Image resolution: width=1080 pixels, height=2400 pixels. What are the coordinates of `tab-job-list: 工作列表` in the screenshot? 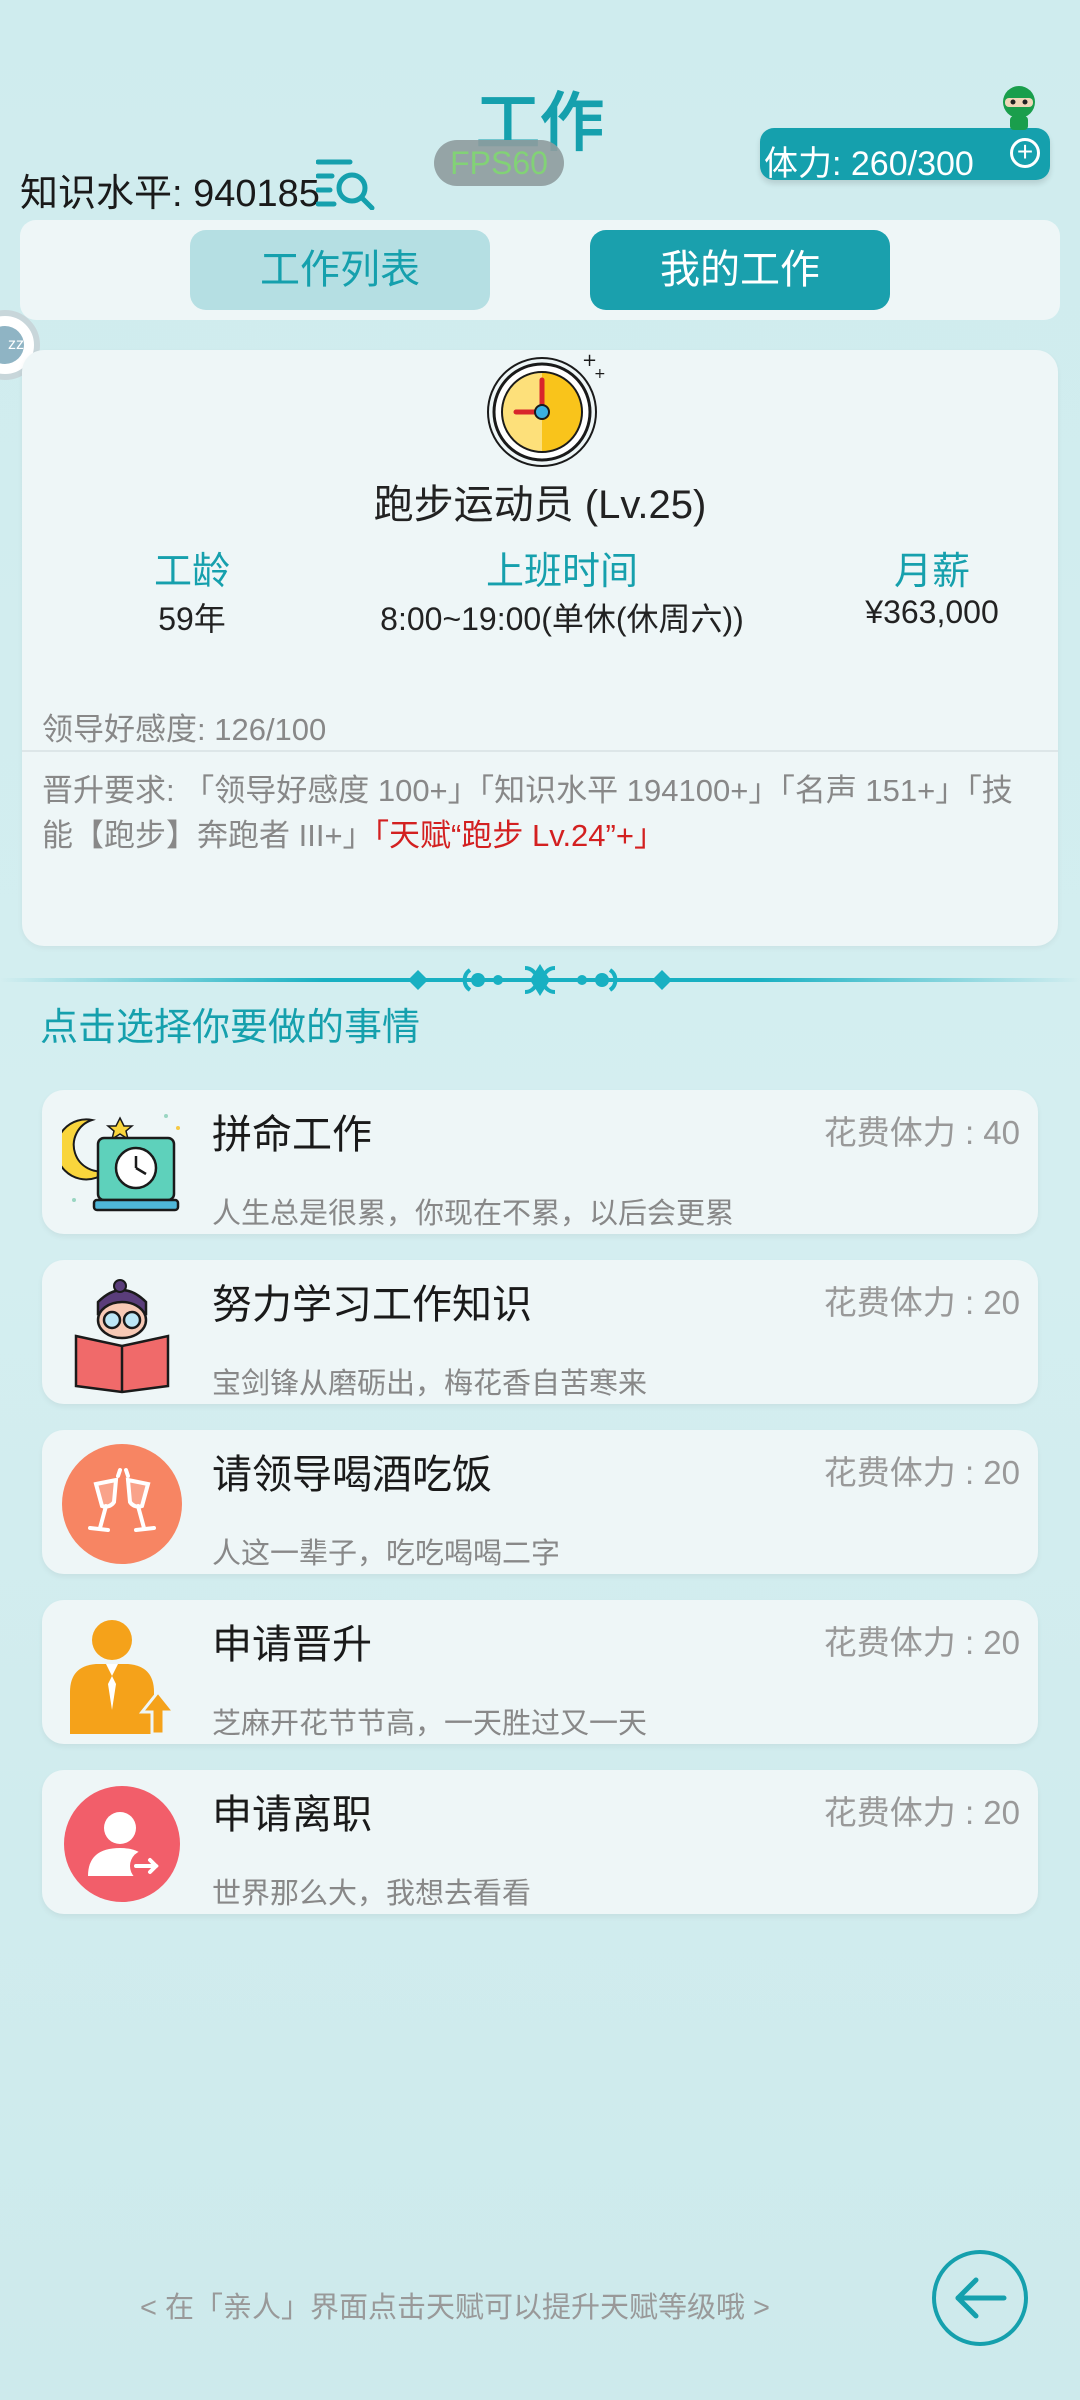 It's located at (340, 270).